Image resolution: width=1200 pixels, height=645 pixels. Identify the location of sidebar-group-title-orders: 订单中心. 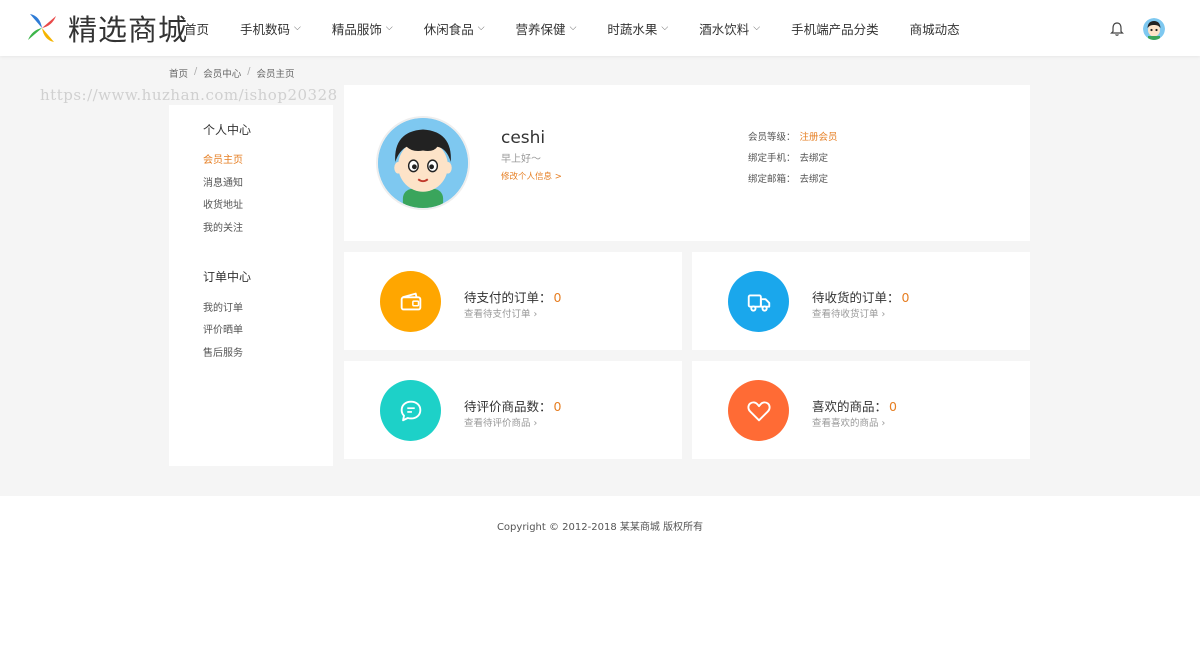
(227, 277).